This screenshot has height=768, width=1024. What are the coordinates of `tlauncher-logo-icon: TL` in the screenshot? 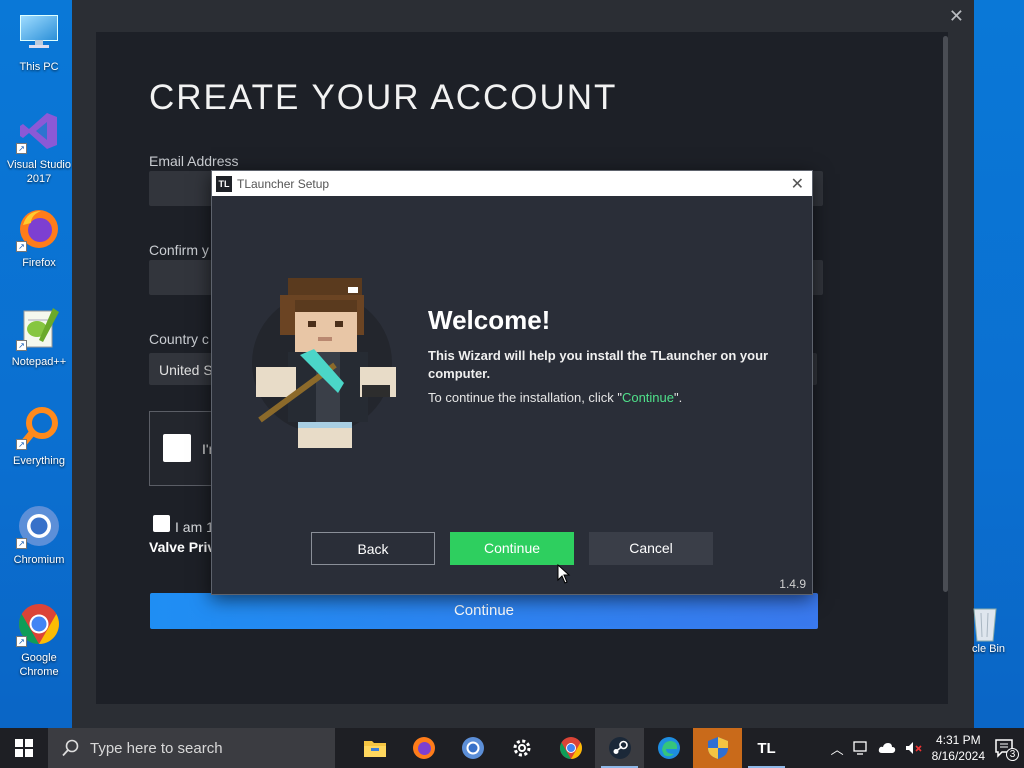 It's located at (224, 183).